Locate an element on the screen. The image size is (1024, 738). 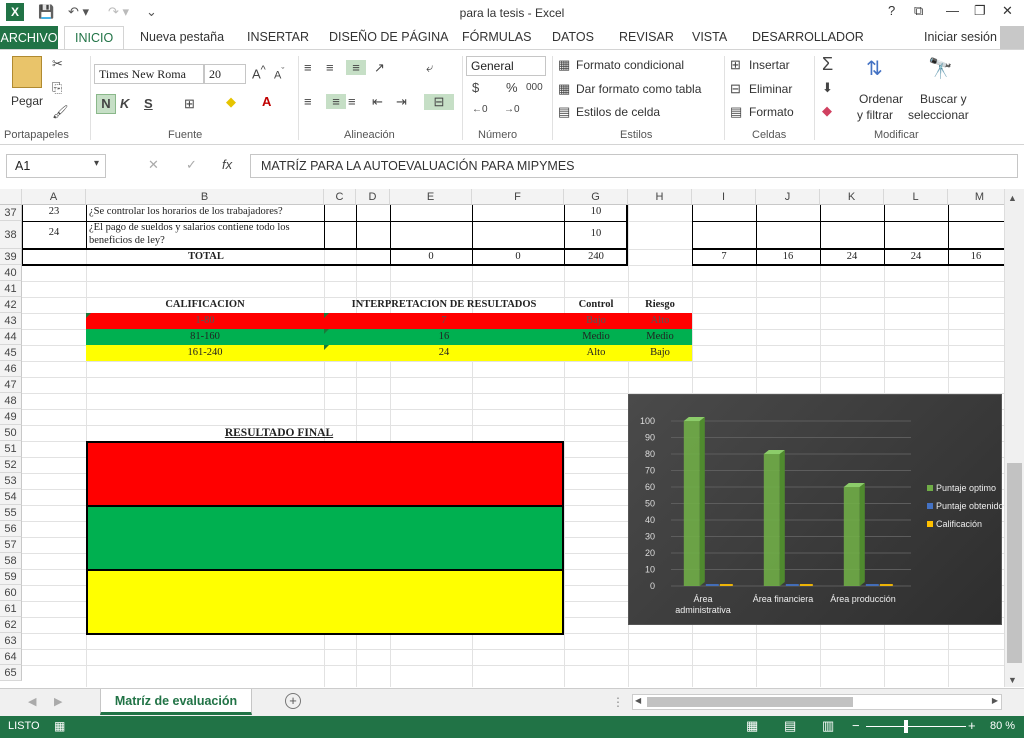
align-top-icon: ≡ is located at coordinates (308, 67).